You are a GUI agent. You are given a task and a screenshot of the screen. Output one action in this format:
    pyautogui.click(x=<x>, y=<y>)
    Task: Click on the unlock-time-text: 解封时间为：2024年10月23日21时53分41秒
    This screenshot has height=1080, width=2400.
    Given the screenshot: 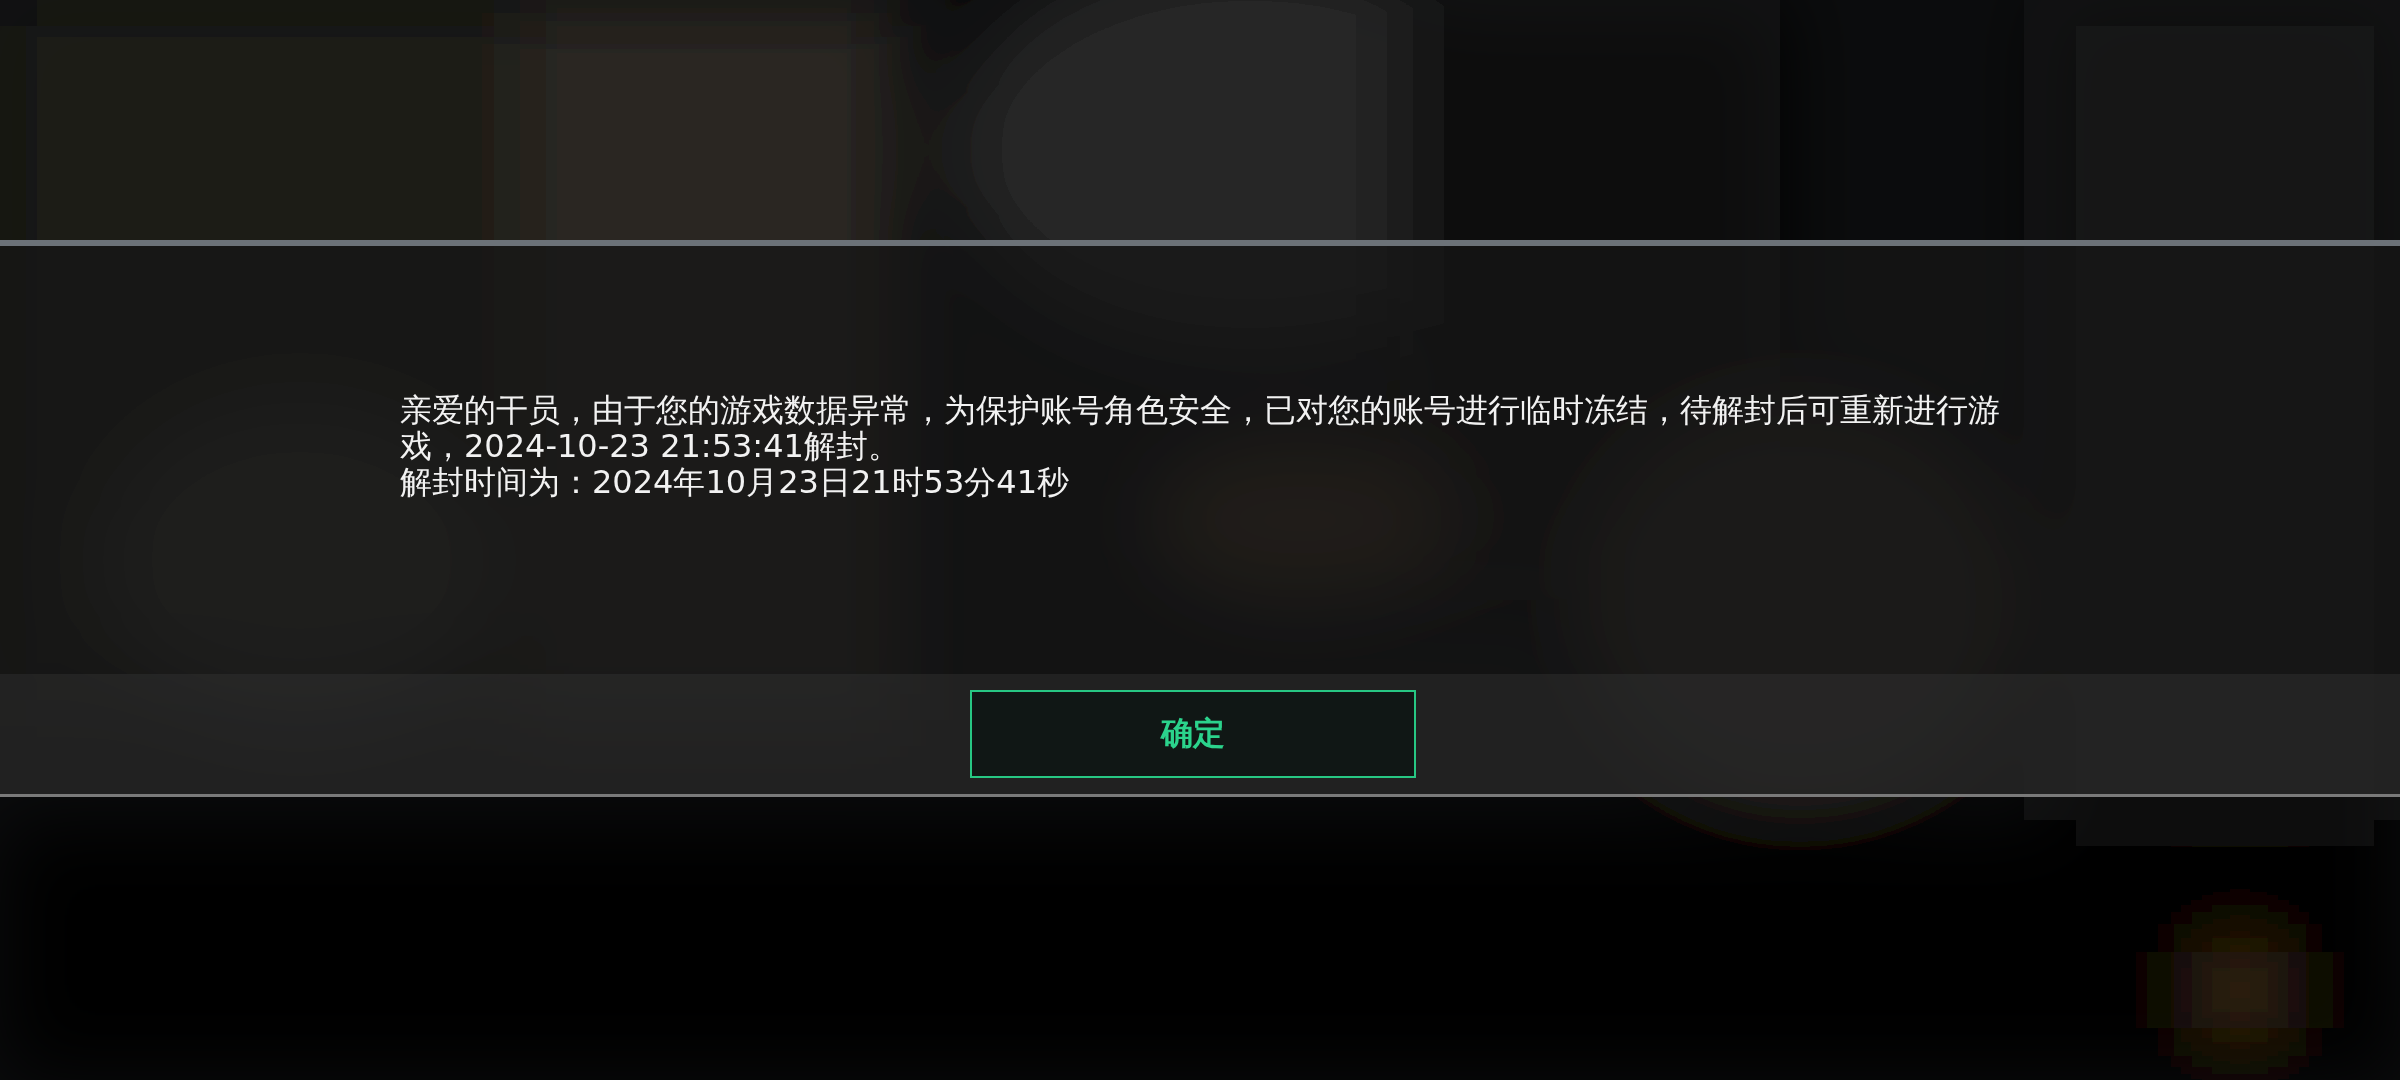 What is the action you would take?
    pyautogui.click(x=735, y=482)
    